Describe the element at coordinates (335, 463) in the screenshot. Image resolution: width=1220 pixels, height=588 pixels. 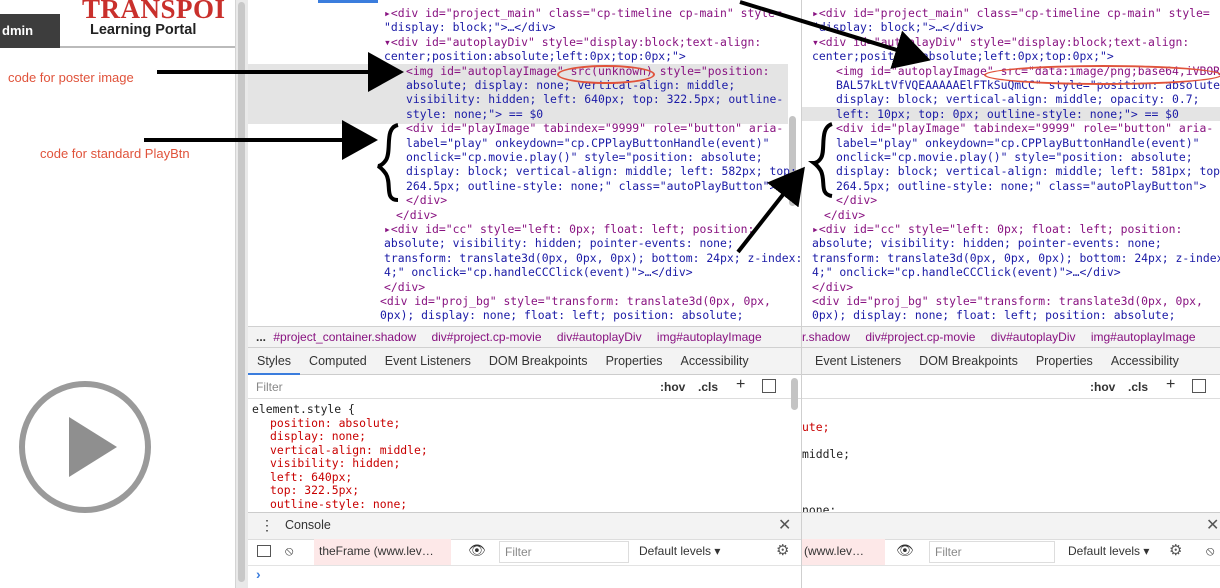
I see `style-declaration: visibility: hidden;` at that location.